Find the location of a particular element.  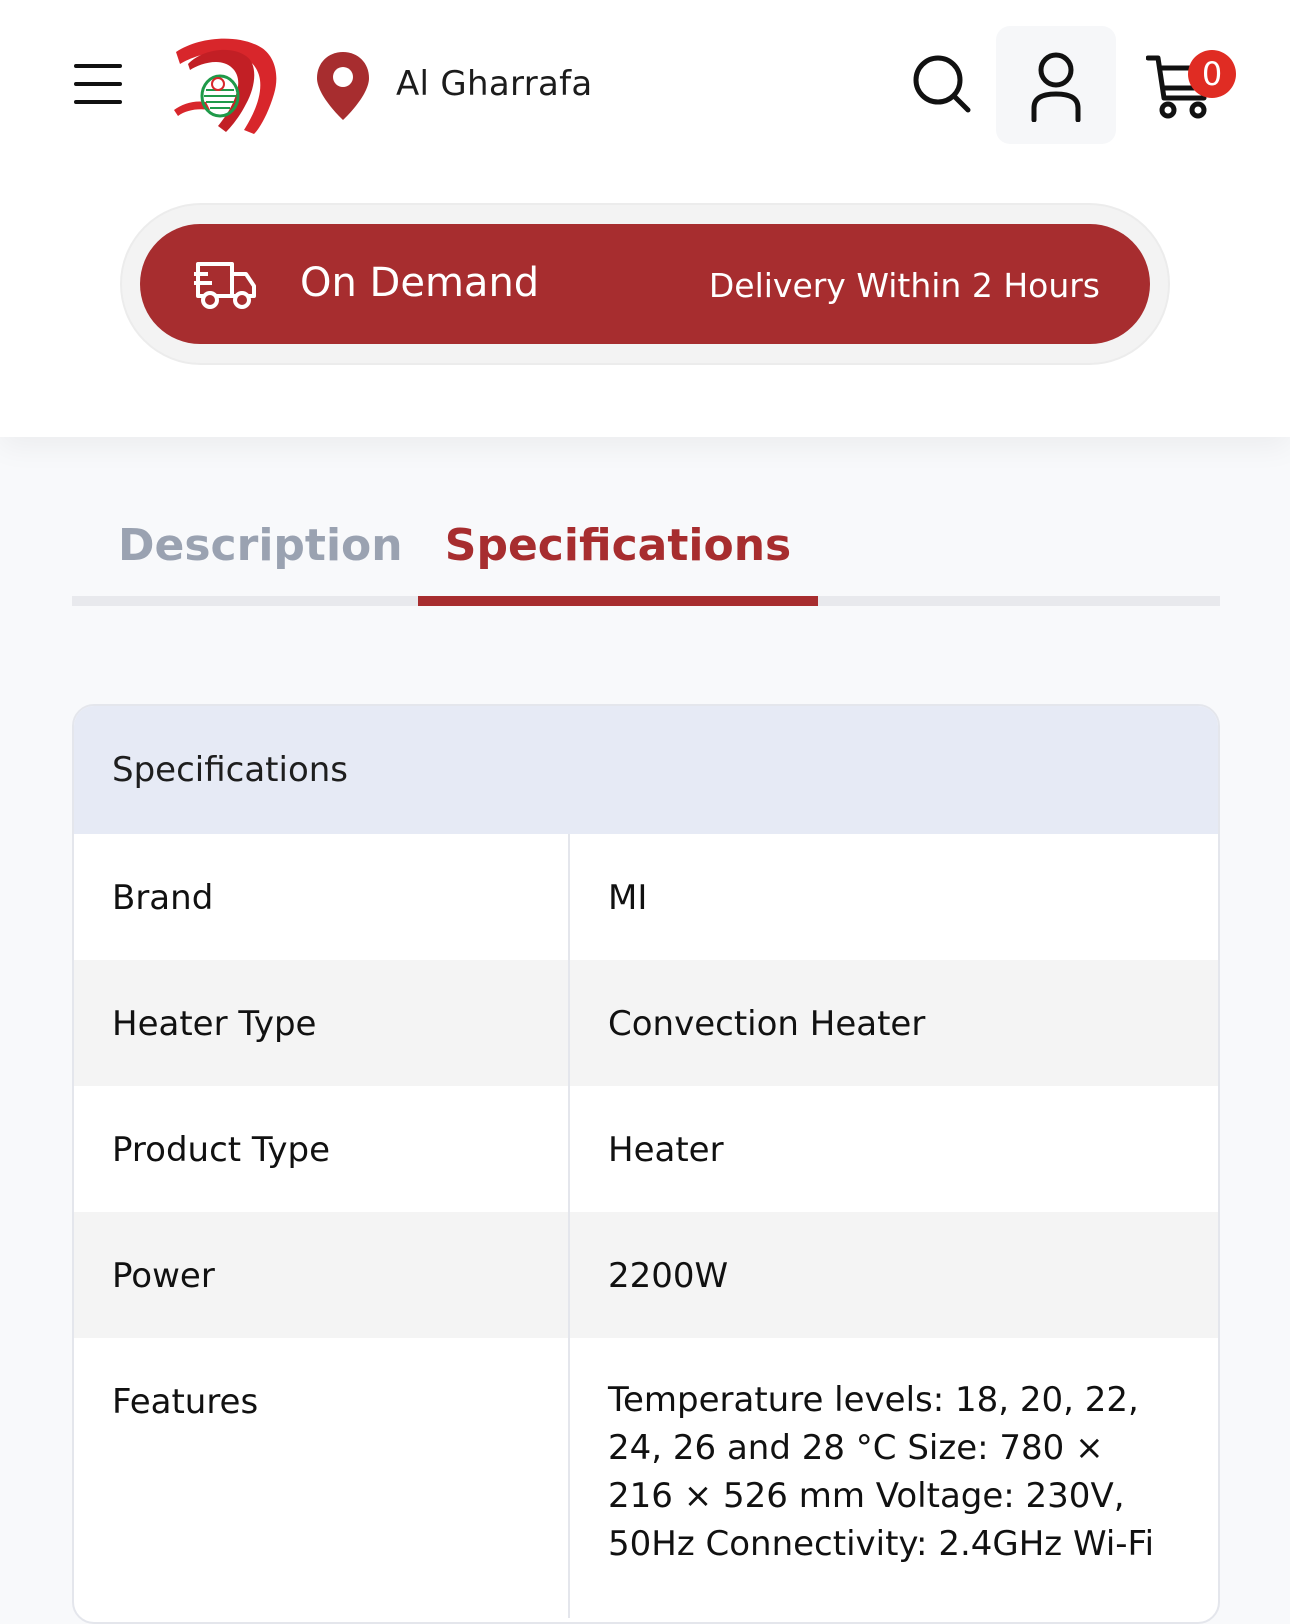

location-pin-icon is located at coordinates (343, 86).